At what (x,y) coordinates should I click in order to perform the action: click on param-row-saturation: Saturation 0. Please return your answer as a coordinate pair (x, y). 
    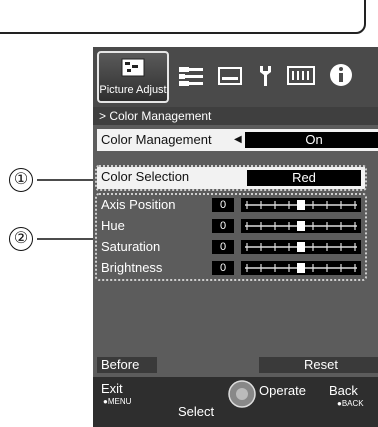
    Looking at the image, I should click on (231, 247).